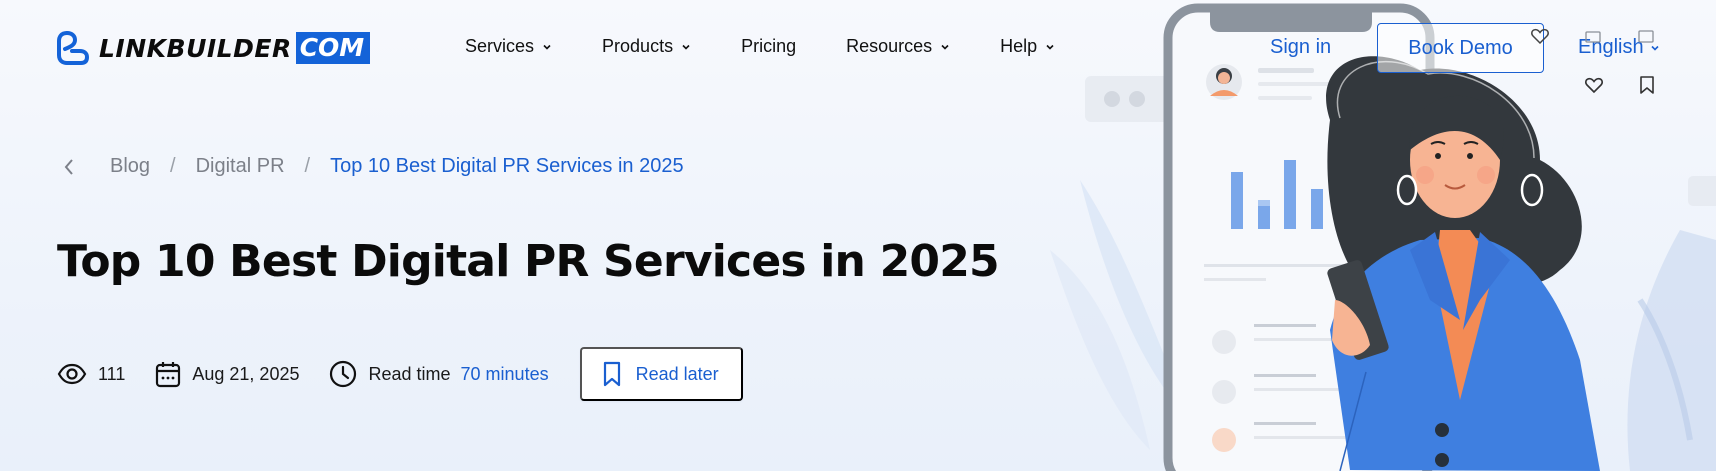 This screenshot has width=1716, height=471. What do you see at coordinates (168, 375) in the screenshot?
I see `calendar-icon` at bounding box center [168, 375].